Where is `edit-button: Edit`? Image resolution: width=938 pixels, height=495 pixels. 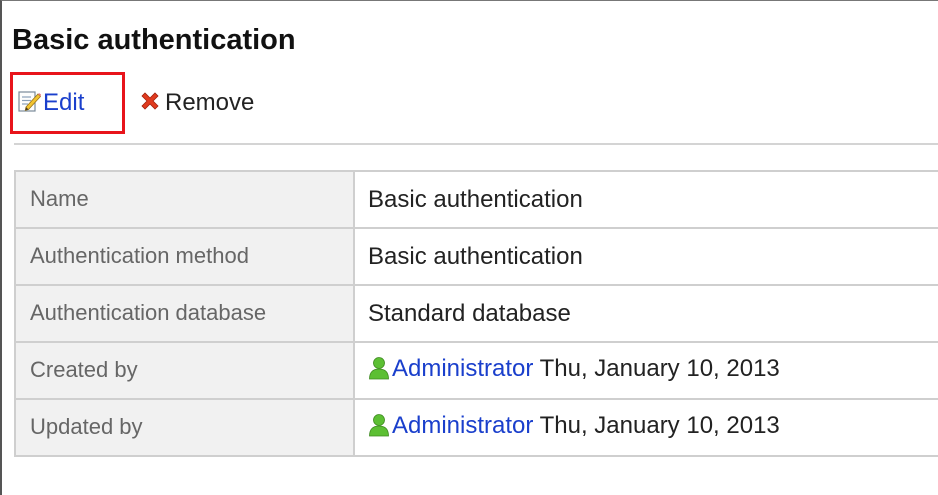
edit-button: Edit is located at coordinates (67, 103).